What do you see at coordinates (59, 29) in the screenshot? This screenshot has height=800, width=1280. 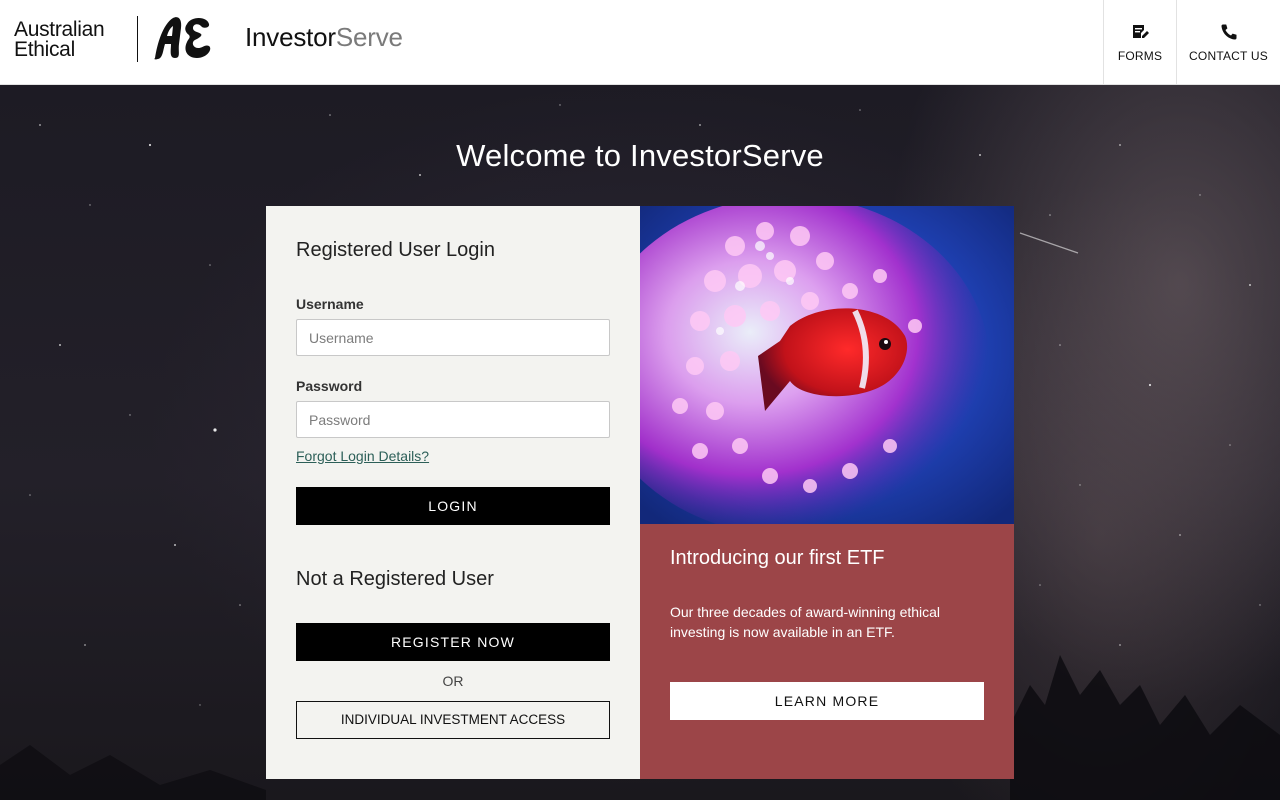 I see `logo-line-1: Australian` at bounding box center [59, 29].